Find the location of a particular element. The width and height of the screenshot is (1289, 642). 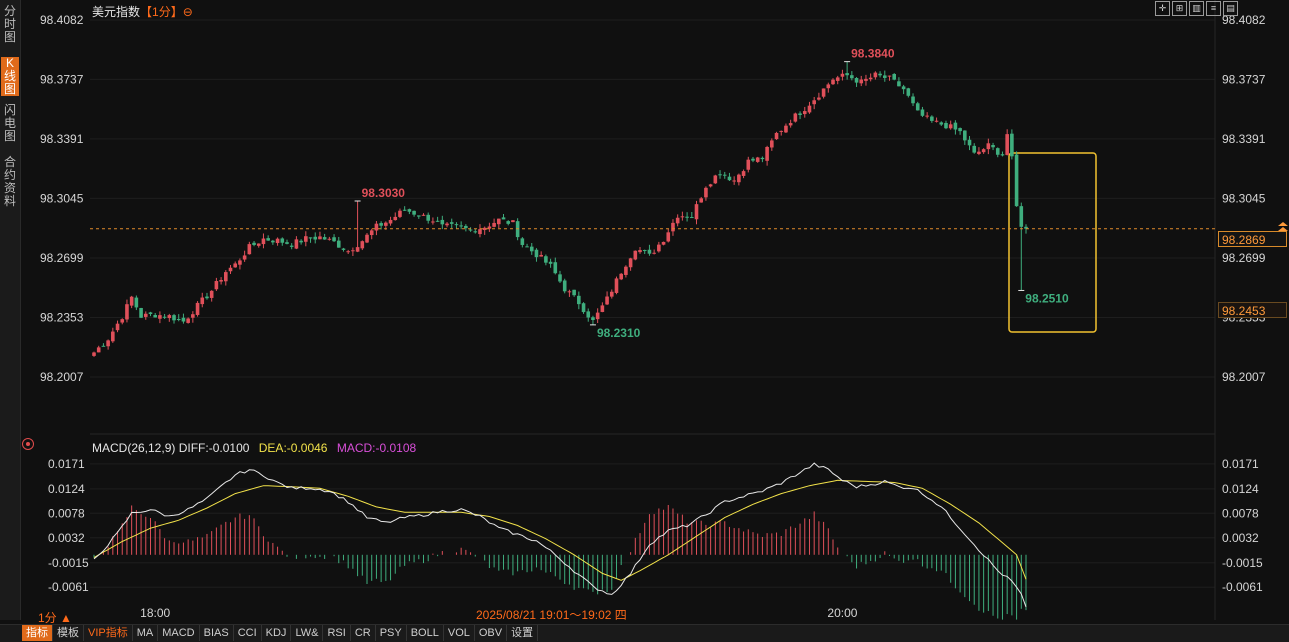

indicator-tab-0: 指标 is located at coordinates (37, 633).